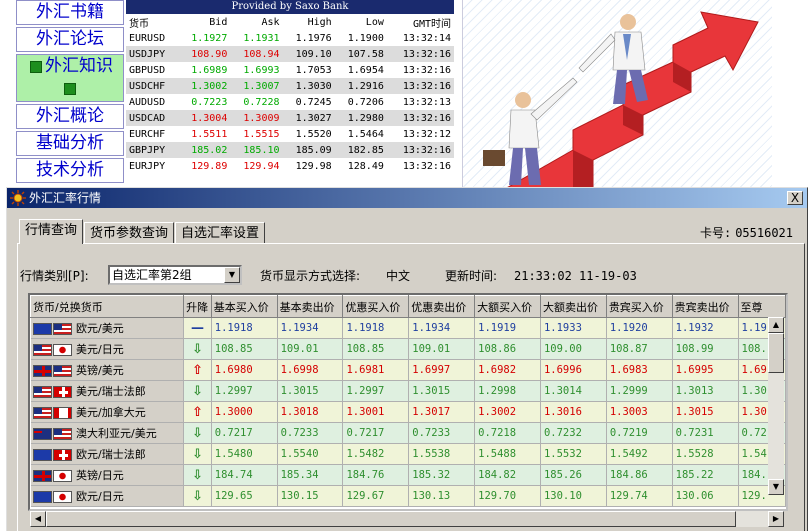 Image resolution: width=808 pixels, height=531 pixels. Describe the element at coordinates (310, 475) in the screenshot. I see `rate-cell: 185.34` at that location.